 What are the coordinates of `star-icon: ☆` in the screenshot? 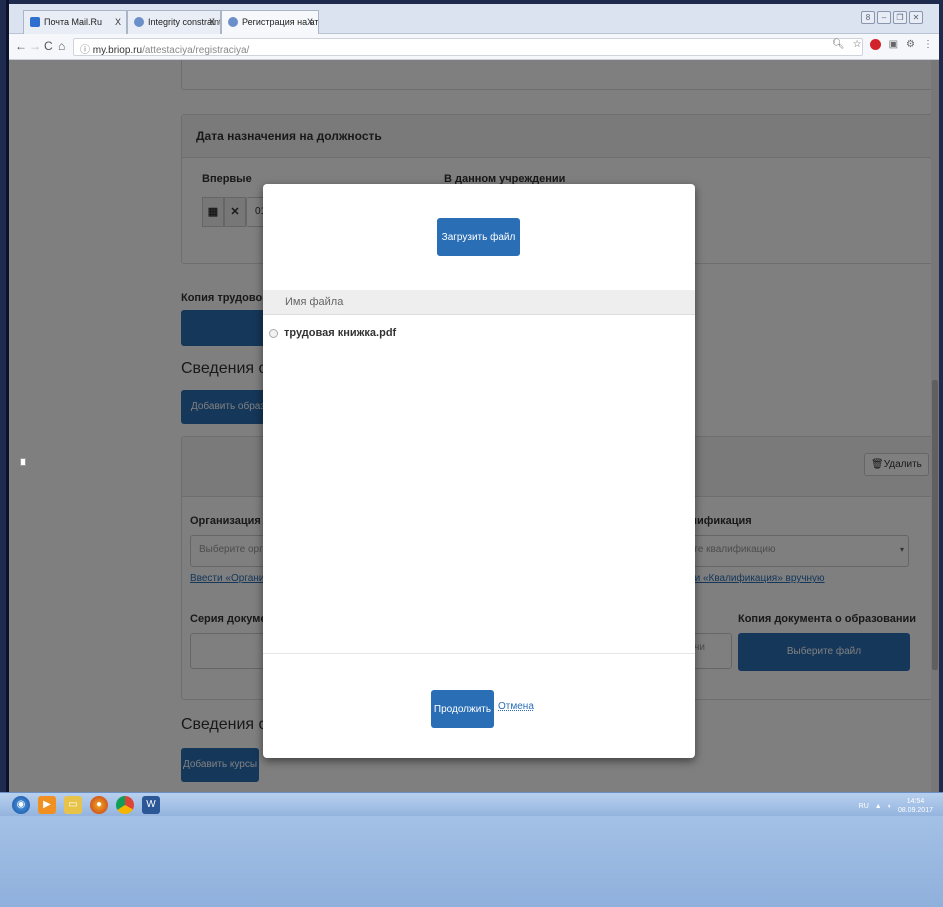 It's located at (857, 44).